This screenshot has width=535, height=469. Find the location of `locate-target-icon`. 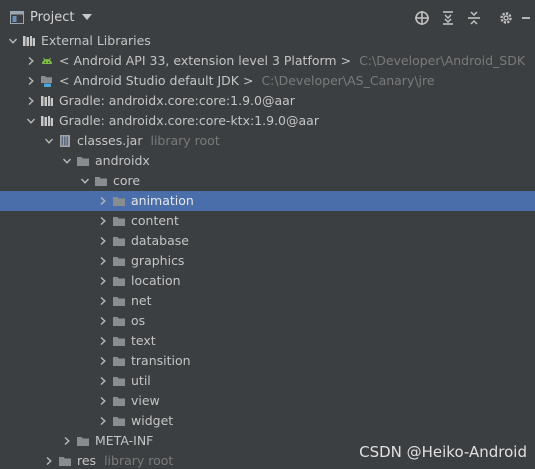

locate-target-icon is located at coordinates (422, 18).